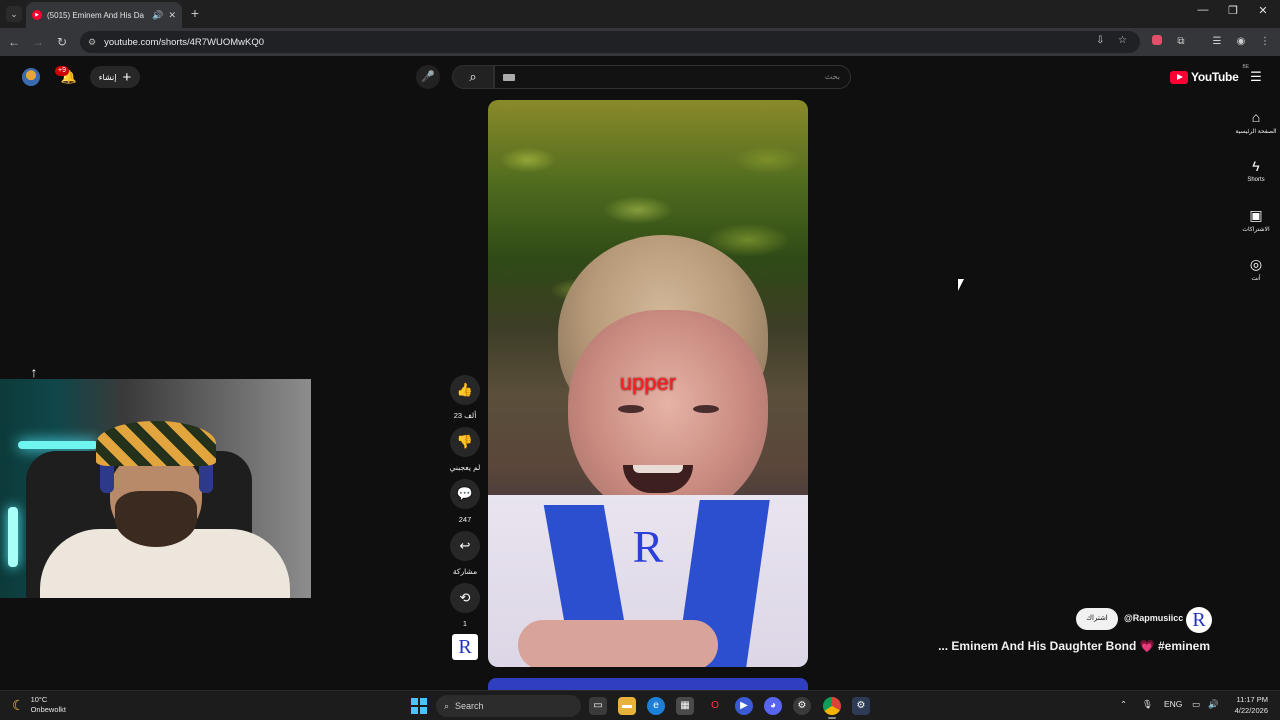 The height and width of the screenshot is (720, 1280). What do you see at coordinates (157, 15) in the screenshot?
I see `tab-audio-icon: 🔊` at bounding box center [157, 15].